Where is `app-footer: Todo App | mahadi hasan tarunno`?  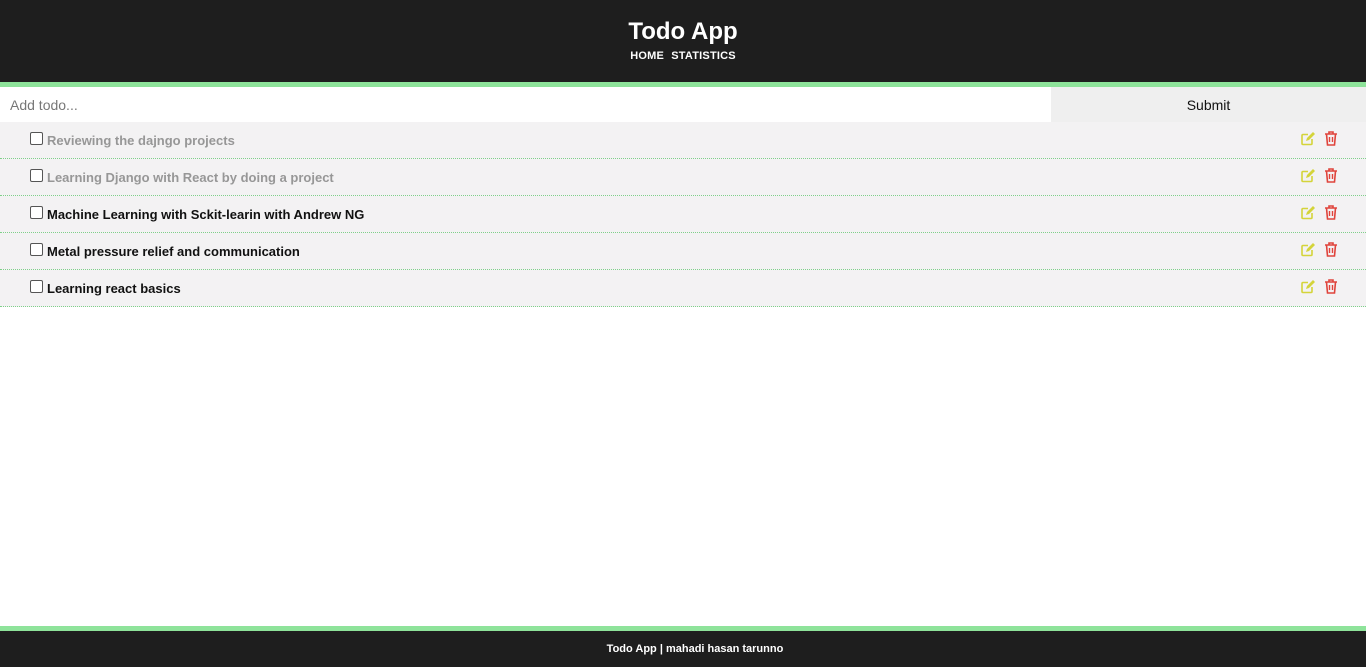 app-footer: Todo App | mahadi hasan tarunno is located at coordinates (683, 646).